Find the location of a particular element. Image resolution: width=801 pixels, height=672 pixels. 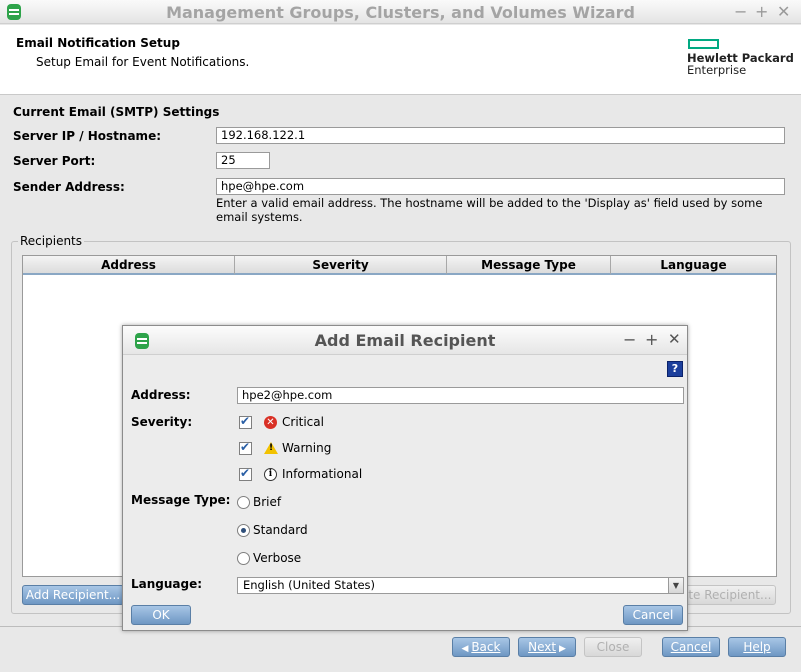

port-input: 25 is located at coordinates (243, 160).